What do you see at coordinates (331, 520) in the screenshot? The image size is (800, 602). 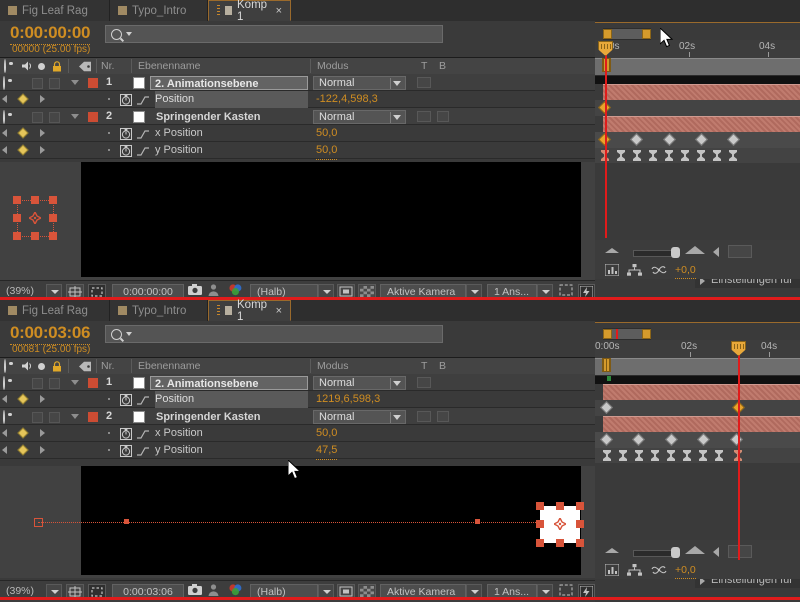 I see `comp-canvas` at bounding box center [331, 520].